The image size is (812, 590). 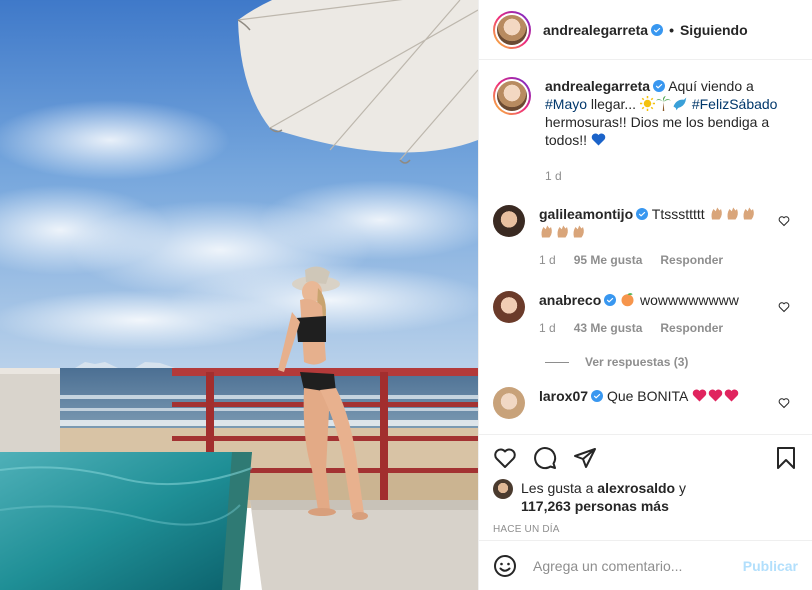 I want to click on comment-username: larox07, so click(x=563, y=396).